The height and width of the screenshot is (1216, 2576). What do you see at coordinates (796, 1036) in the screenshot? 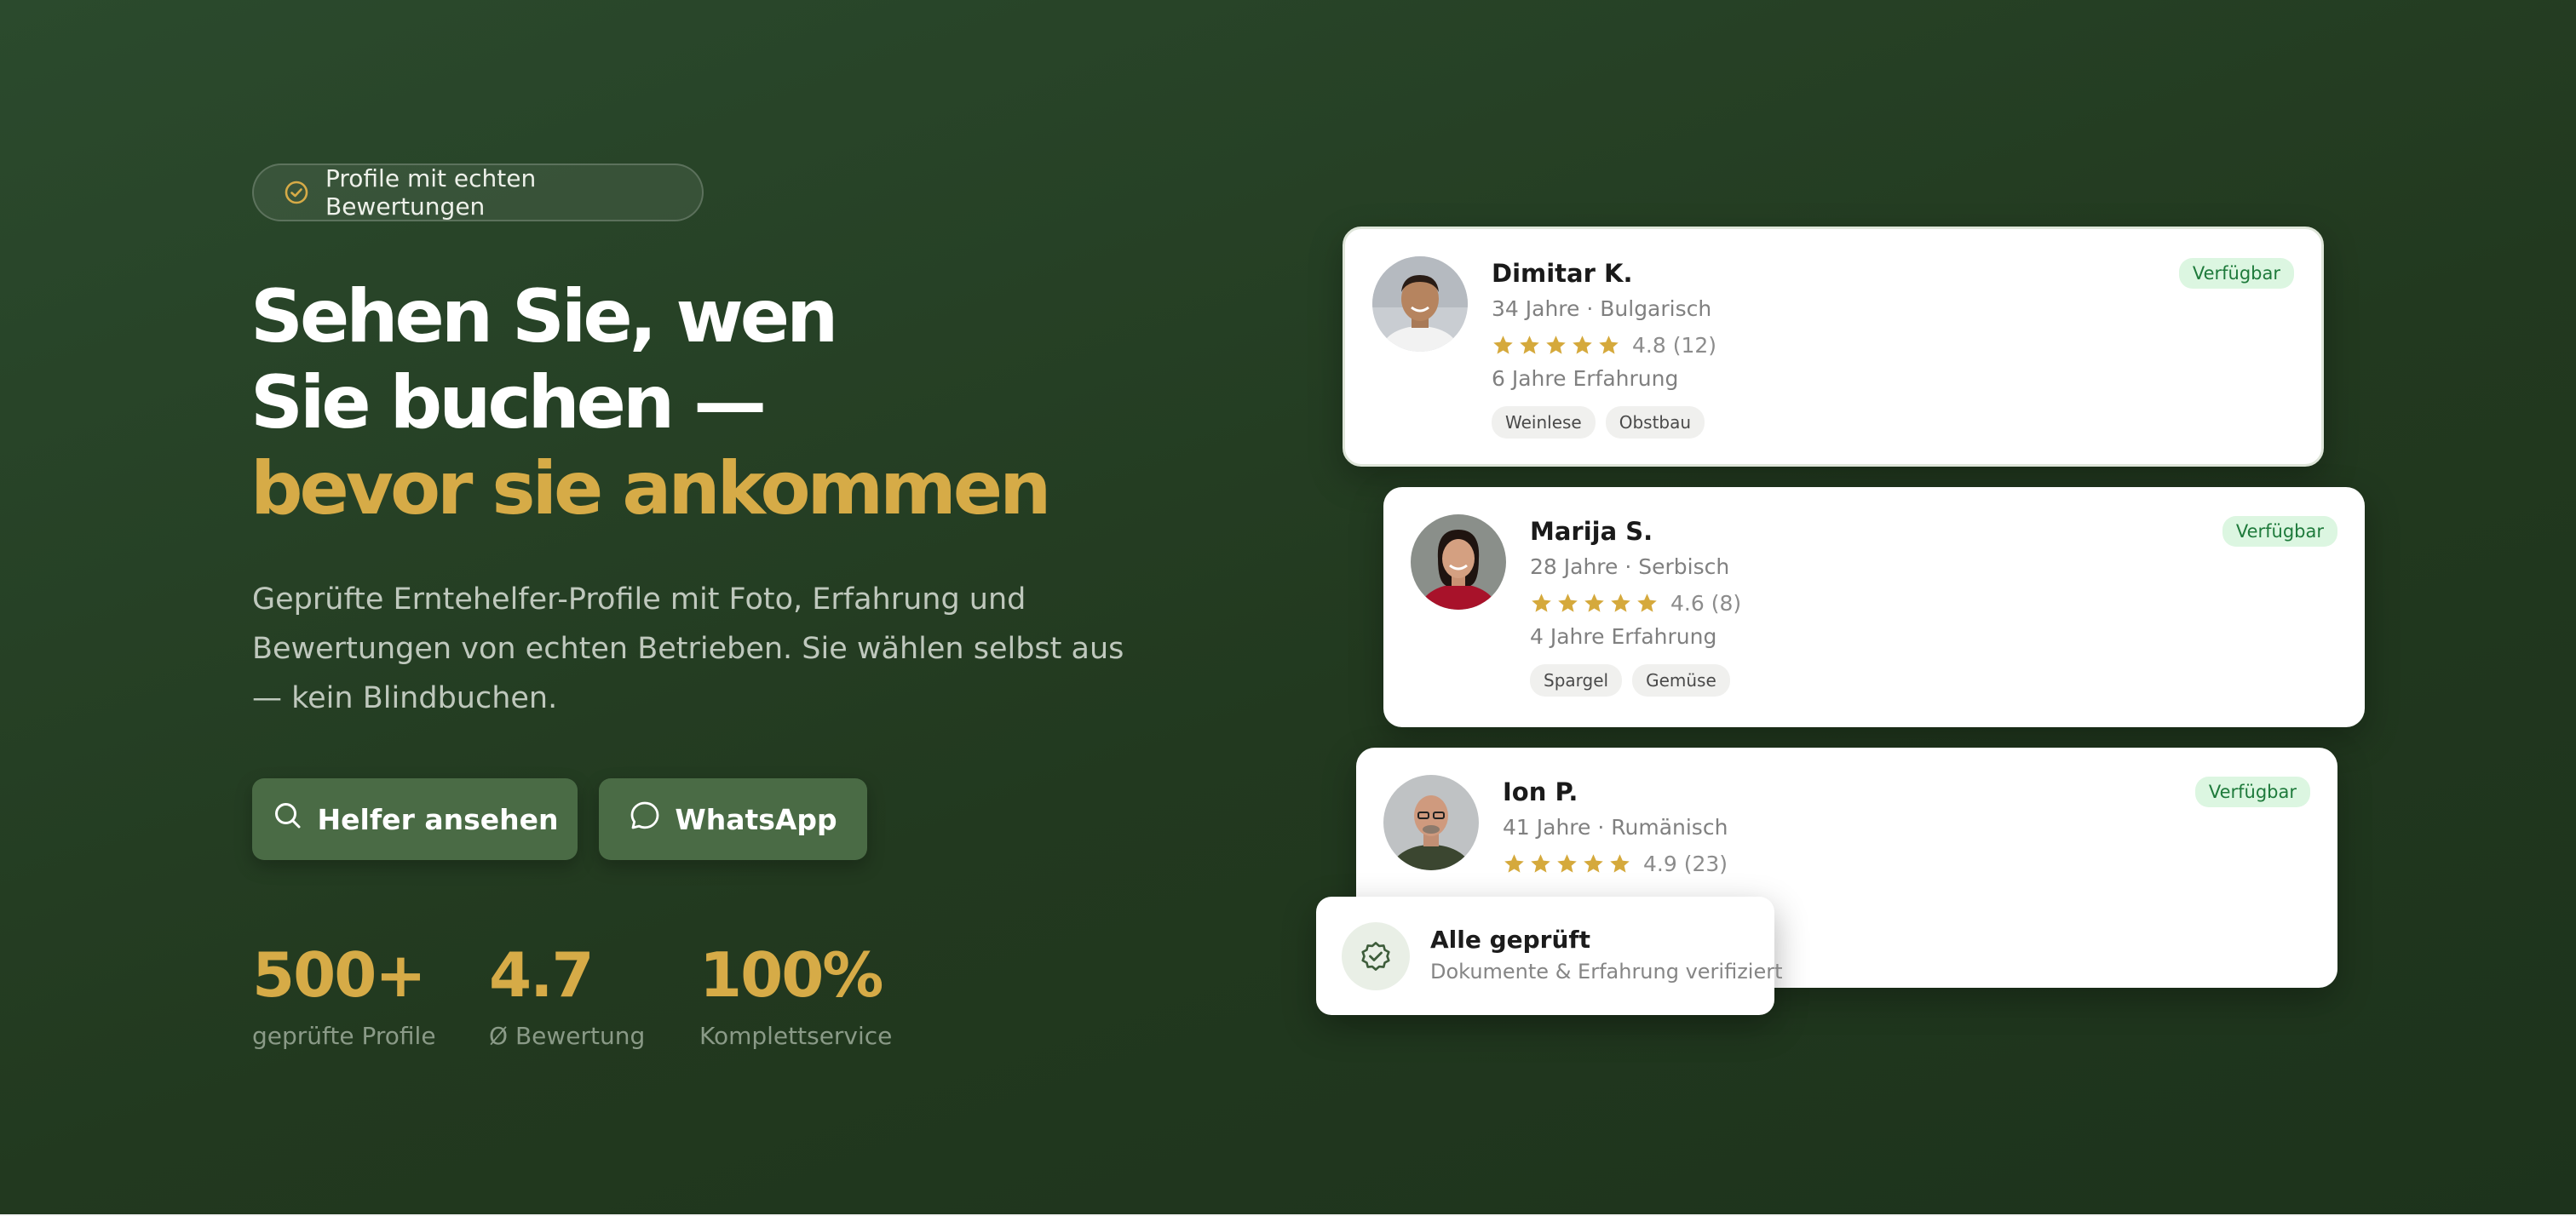
I see `stat-label: Komplettservice` at bounding box center [796, 1036].